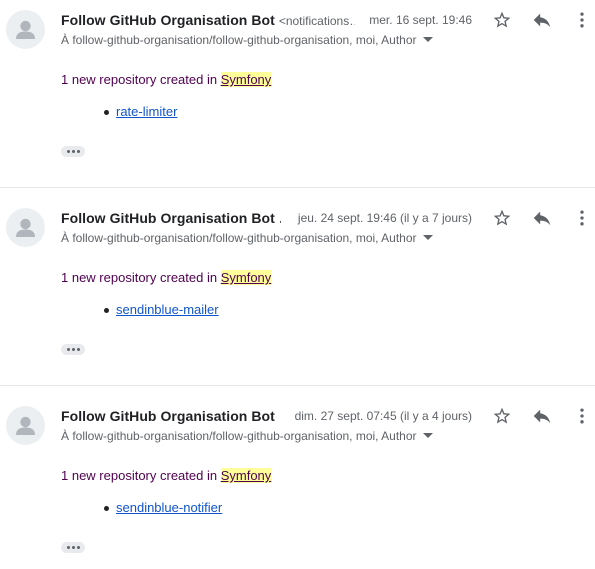 The width and height of the screenshot is (595, 569). I want to click on message-date: dim. 27 sept. 07:45 (il y a 4 jours), so click(383, 416).